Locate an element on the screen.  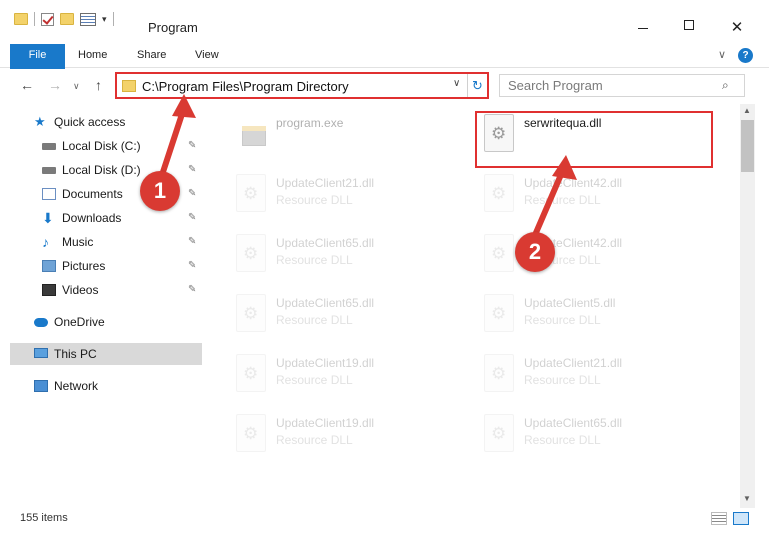
tab-view: View is located at coordinates (207, 55).